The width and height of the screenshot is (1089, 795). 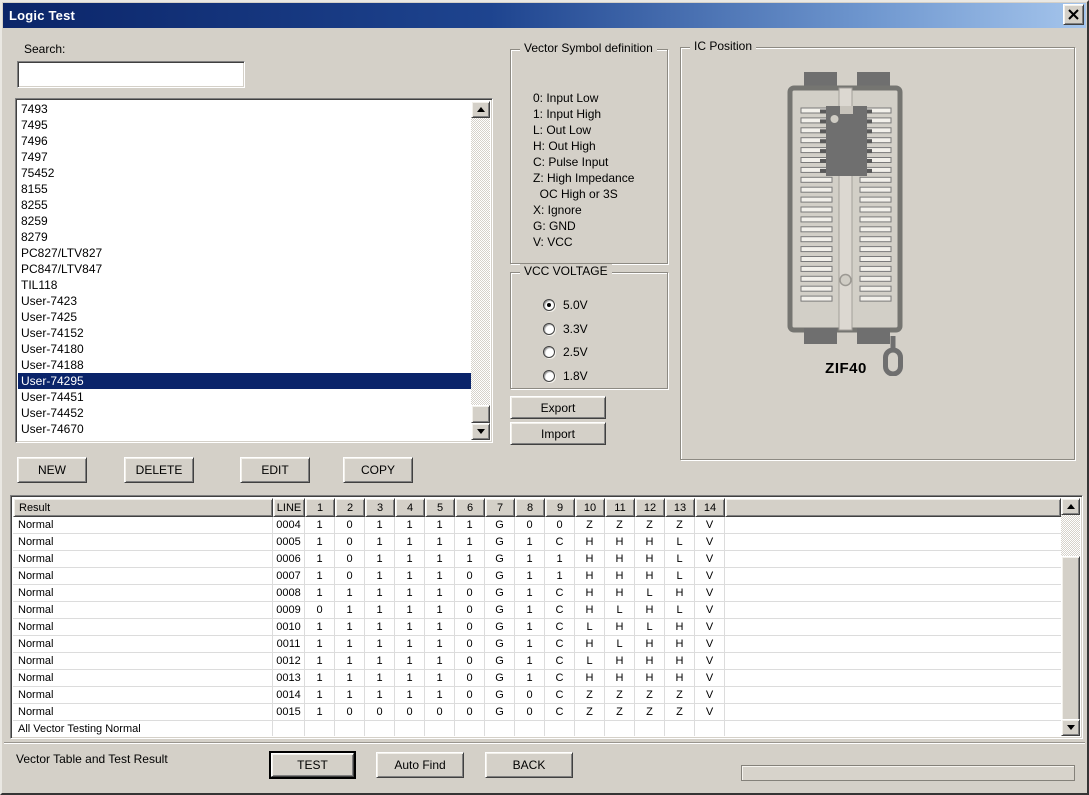 What do you see at coordinates (537, 661) in the screenshot?
I see `table-row: Normal 0012 1 1 1 1 1 0 G 1 C L H H H V` at bounding box center [537, 661].